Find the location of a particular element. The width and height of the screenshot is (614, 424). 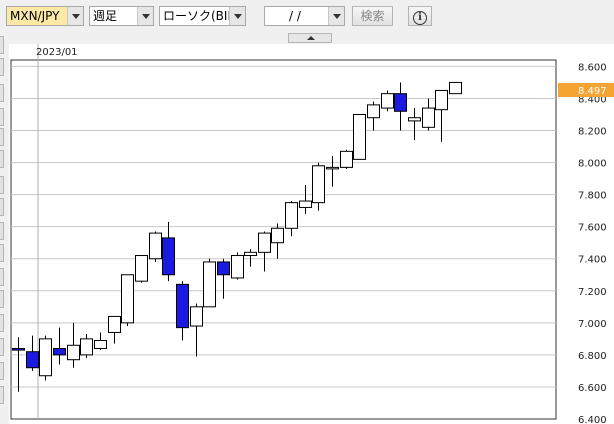

y-tick-label: 7.000 is located at coordinates (592, 324).